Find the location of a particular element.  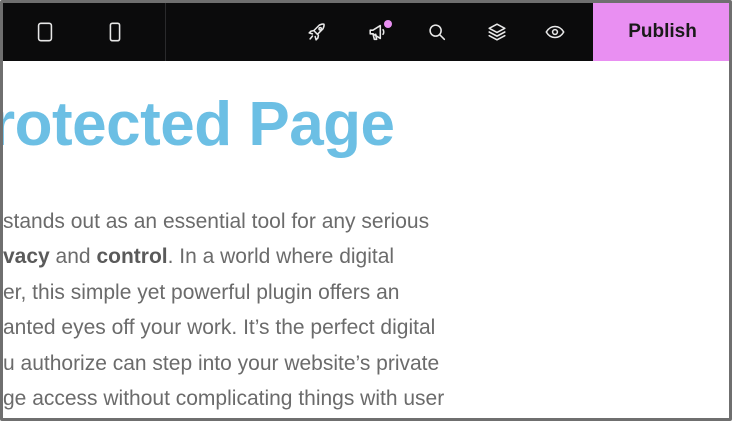

mobile-icon is located at coordinates (115, 32).